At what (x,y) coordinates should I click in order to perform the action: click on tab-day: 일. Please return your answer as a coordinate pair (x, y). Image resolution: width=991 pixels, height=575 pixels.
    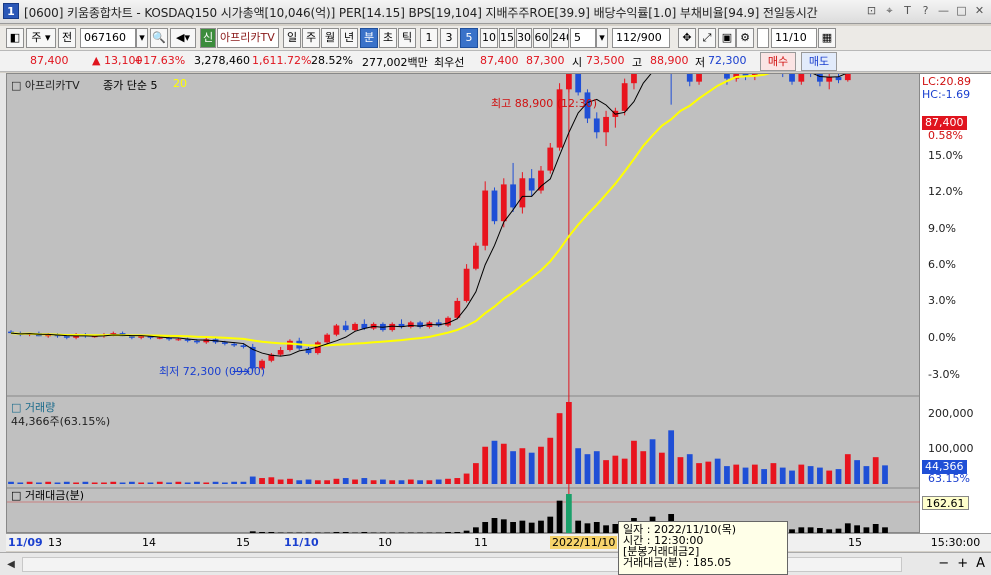
    Looking at the image, I should click on (292, 38).